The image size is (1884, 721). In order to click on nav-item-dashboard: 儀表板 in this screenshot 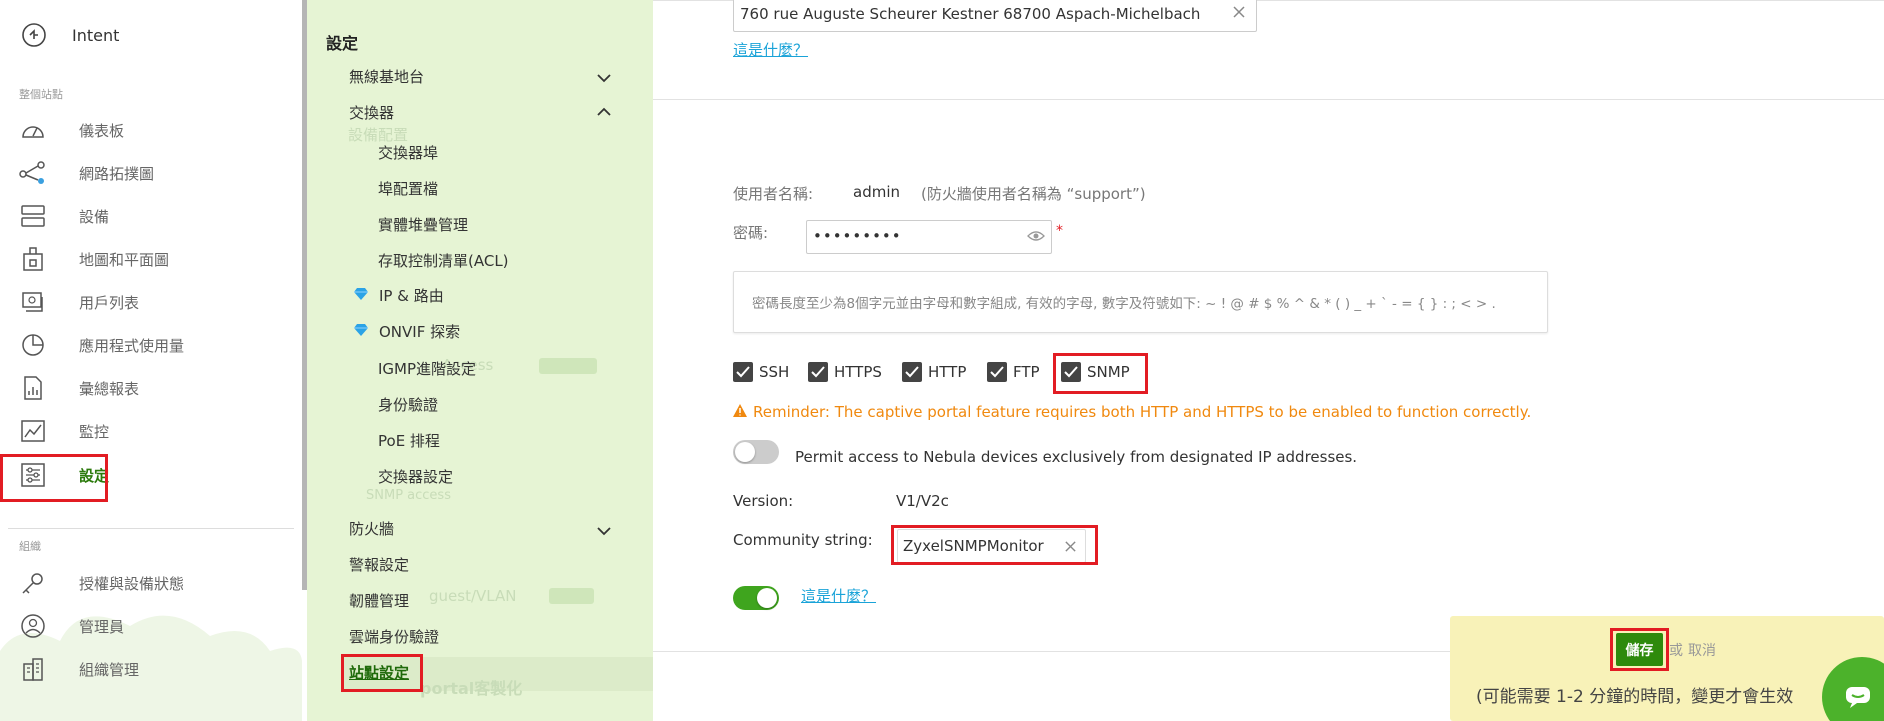, I will do `click(154, 130)`.